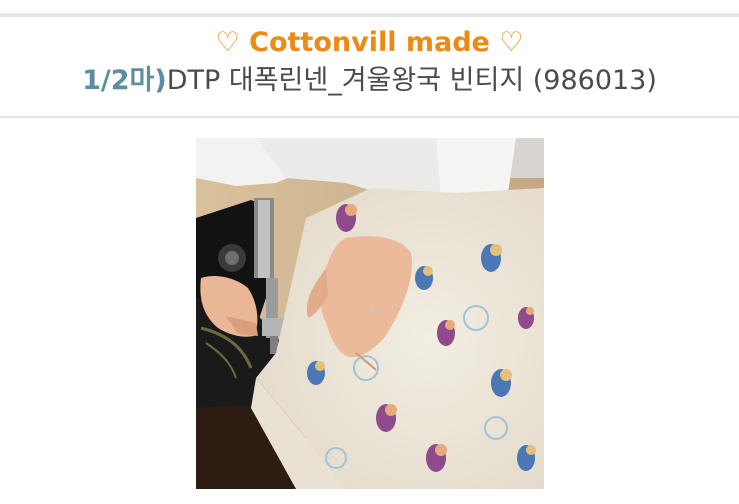  What do you see at coordinates (124, 80) in the screenshot?
I see `product-quantity: 1/2마)` at bounding box center [124, 80].